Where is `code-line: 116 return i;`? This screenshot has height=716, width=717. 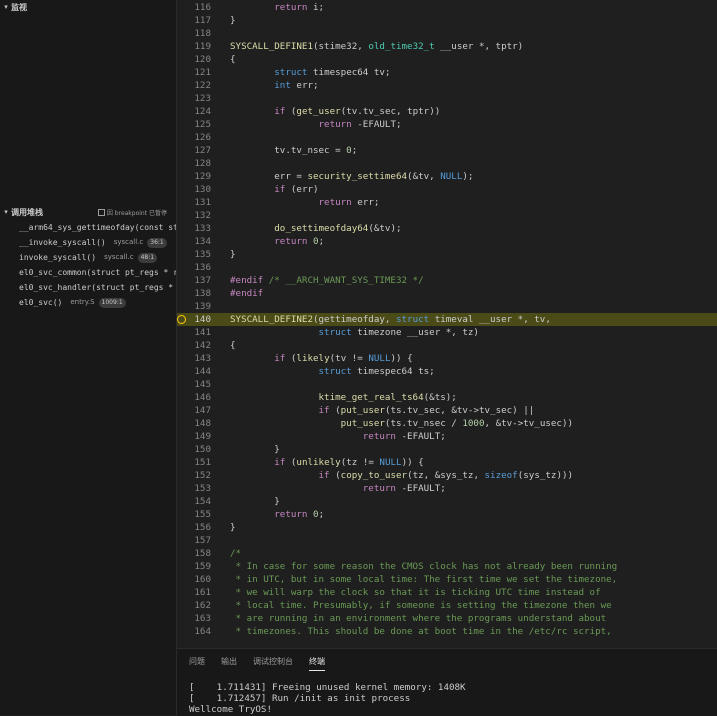 code-line: 116 return i; is located at coordinates (447, 7).